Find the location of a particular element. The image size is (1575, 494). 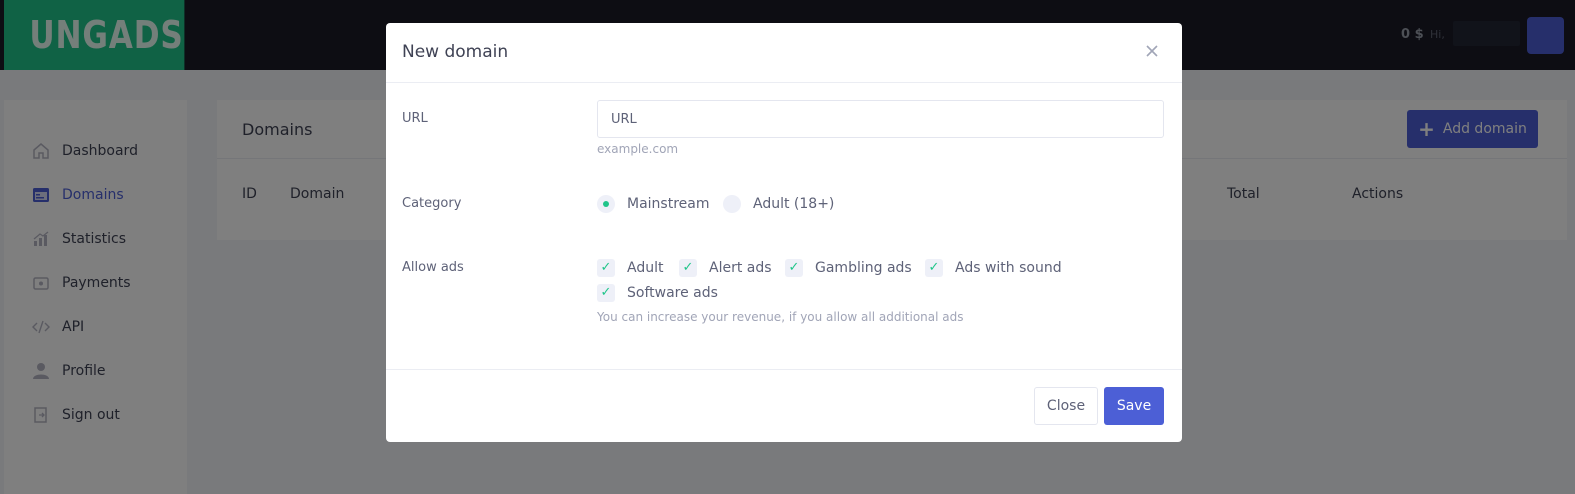

url-hint: example.com is located at coordinates (638, 149).